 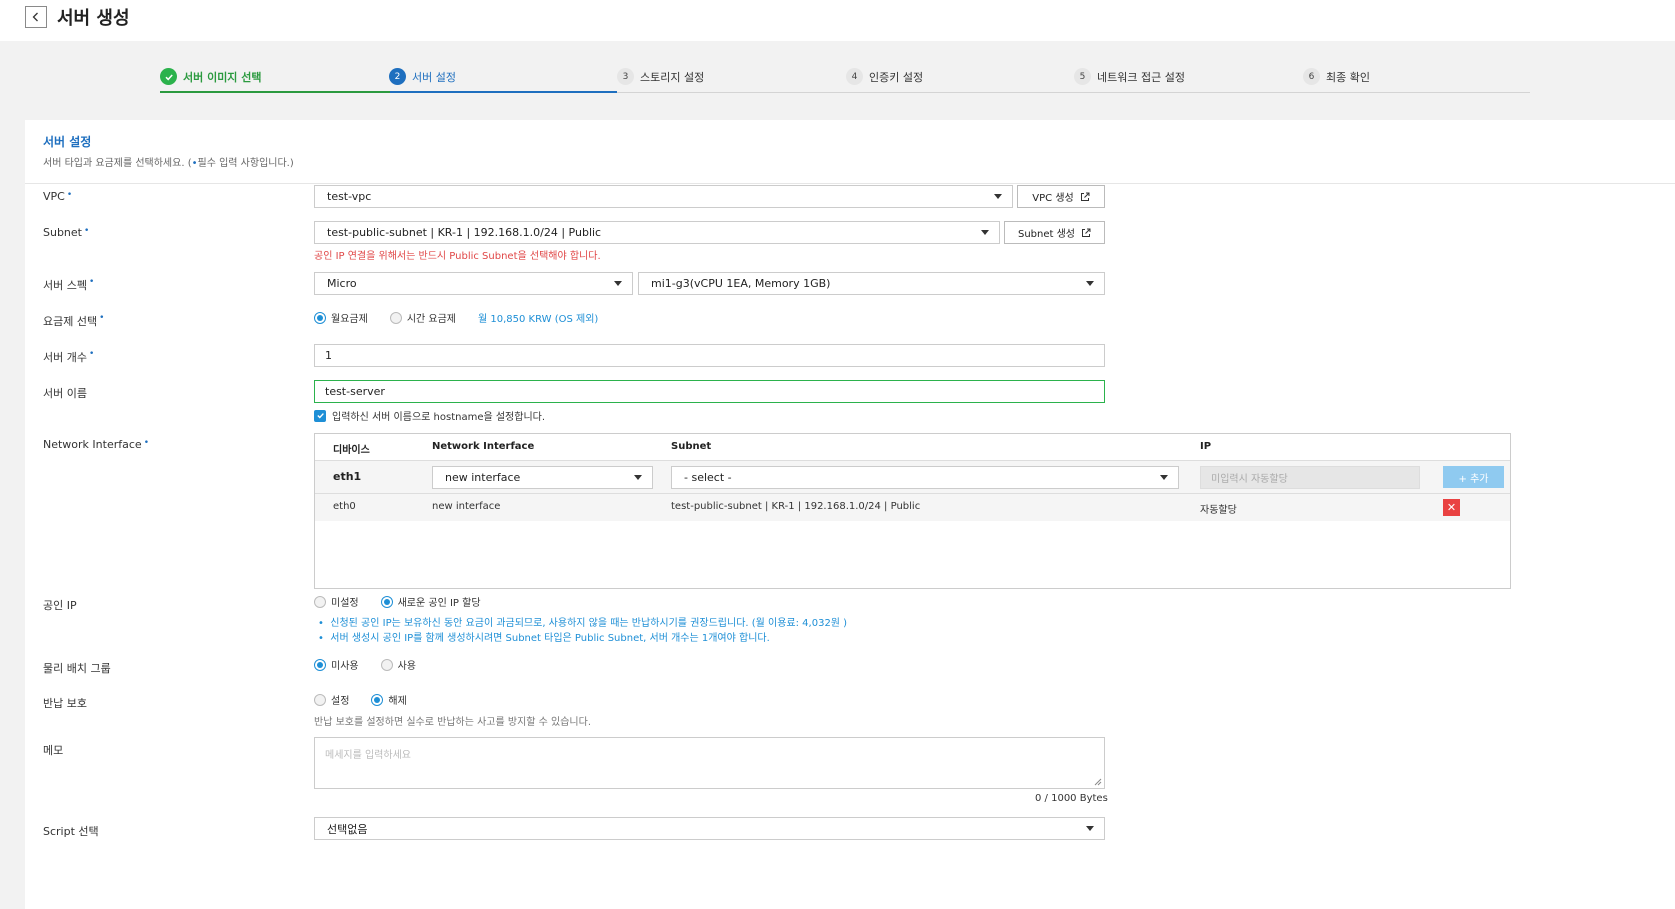 What do you see at coordinates (398, 664) in the screenshot?
I see `placement-on-radio: 사용` at bounding box center [398, 664].